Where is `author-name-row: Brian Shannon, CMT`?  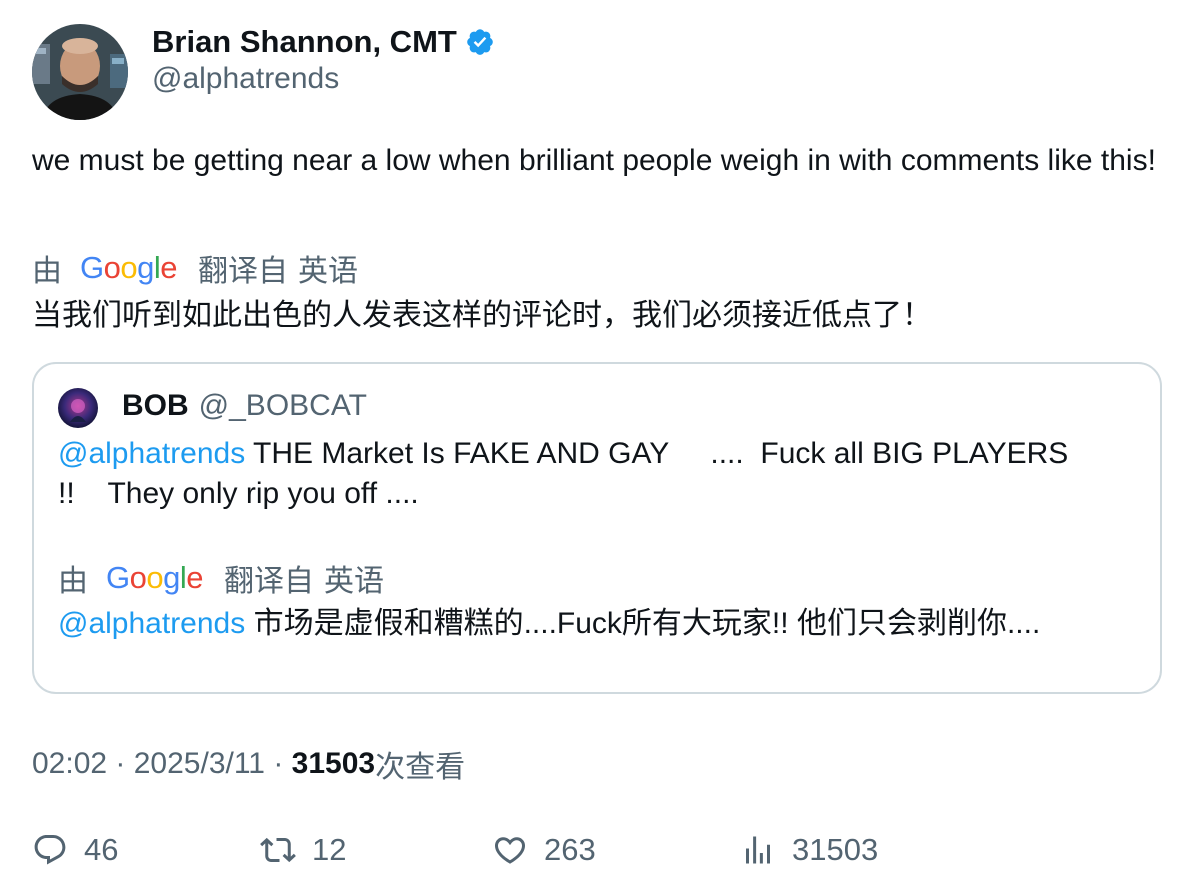 author-name-row: Brian Shannon, CMT is located at coordinates (323, 42).